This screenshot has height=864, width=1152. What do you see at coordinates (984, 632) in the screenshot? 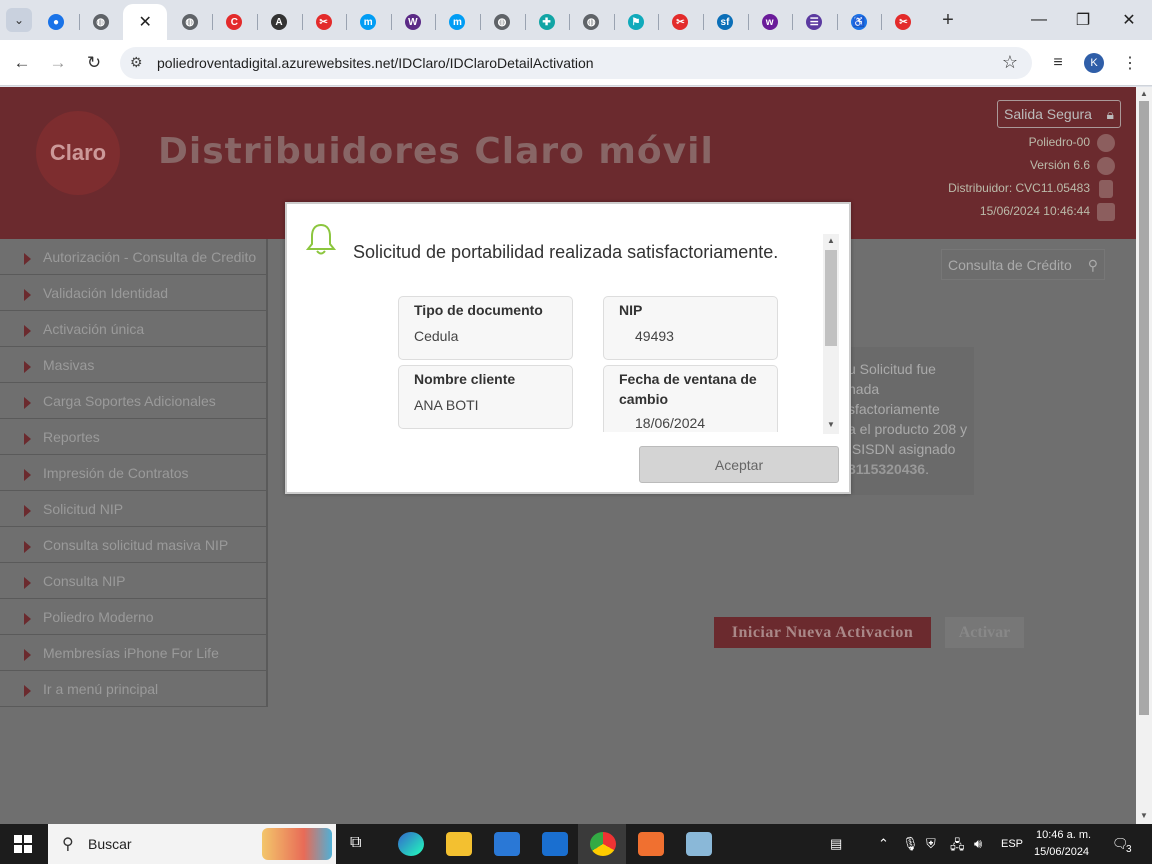
I see `activate-button: Activar` at bounding box center [984, 632].